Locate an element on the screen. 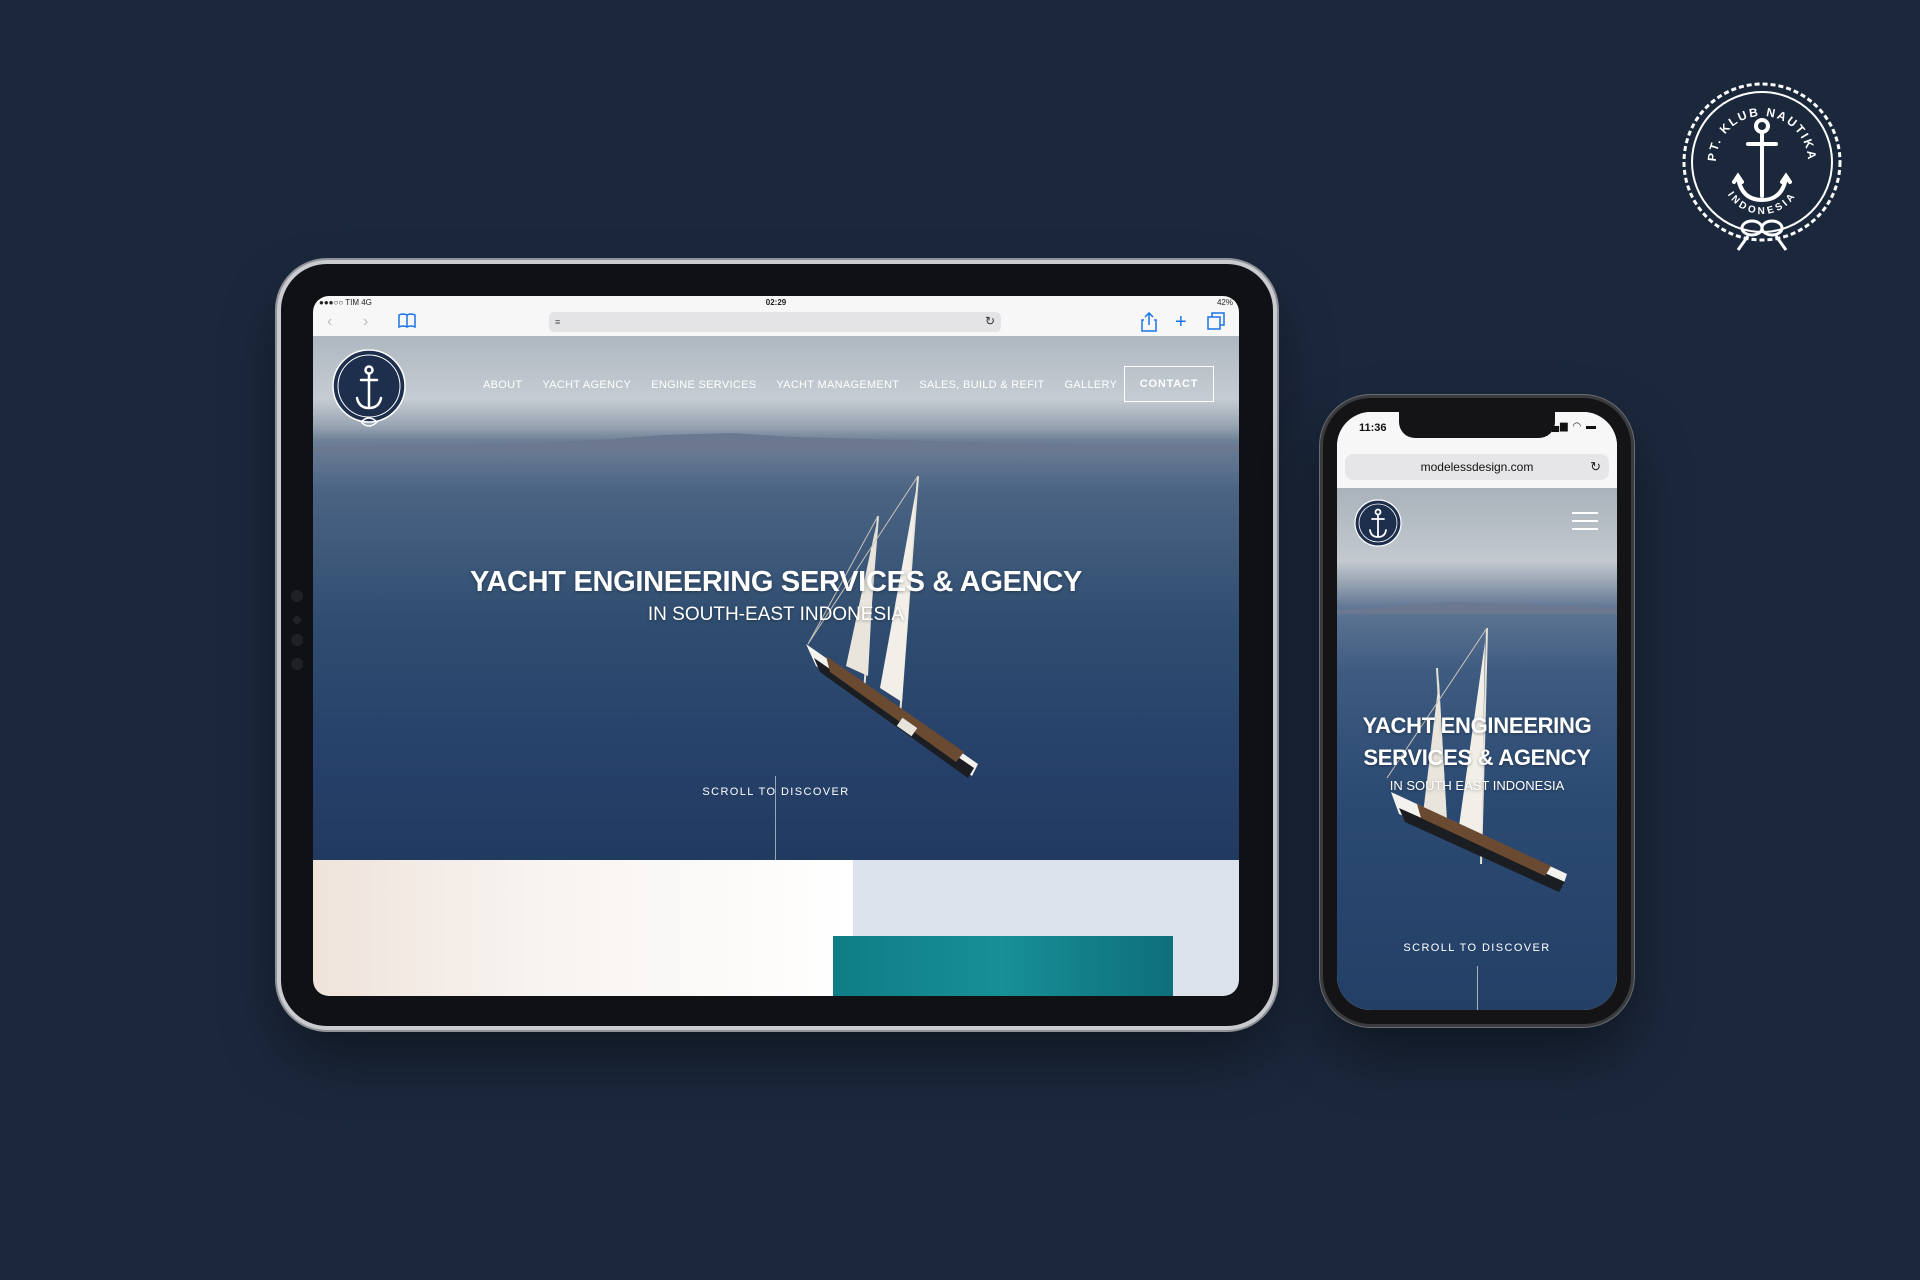 This screenshot has width=1920, height=1280. browser-address-bar: modelessdesign.com ↻ is located at coordinates (1477, 467).